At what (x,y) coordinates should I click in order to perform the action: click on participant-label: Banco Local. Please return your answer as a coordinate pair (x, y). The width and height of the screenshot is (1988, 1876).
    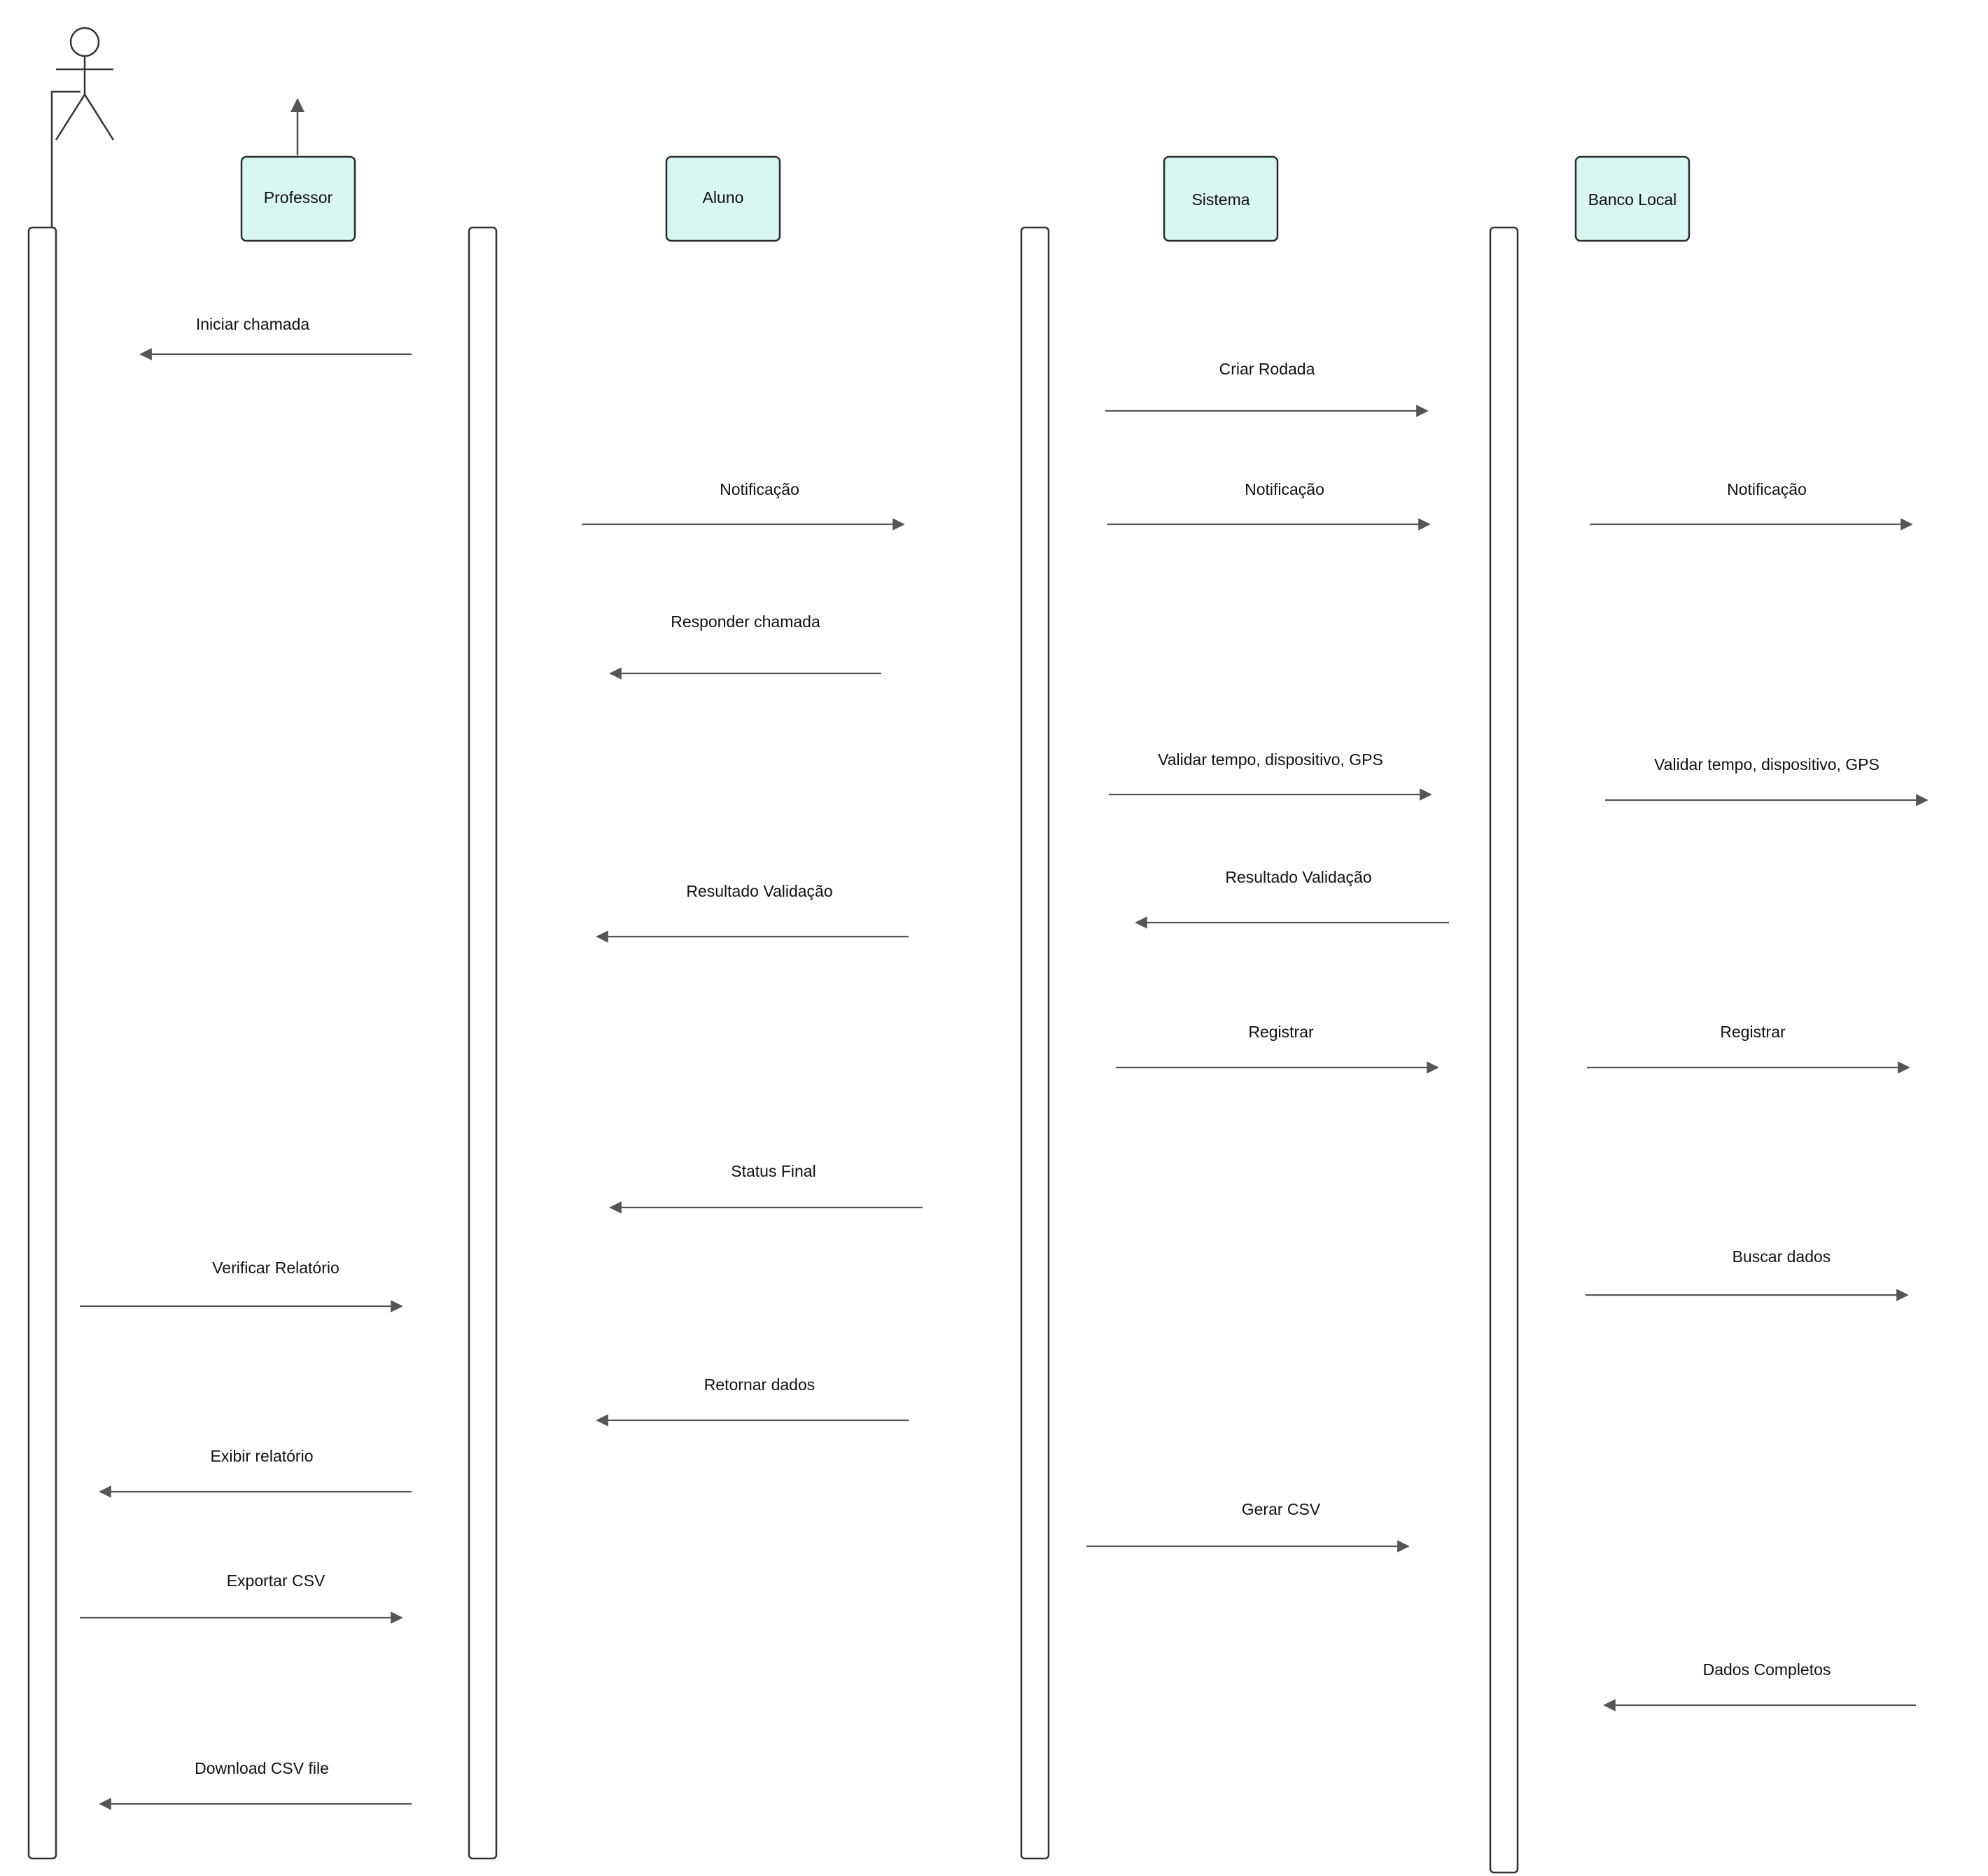
    Looking at the image, I should click on (1632, 199).